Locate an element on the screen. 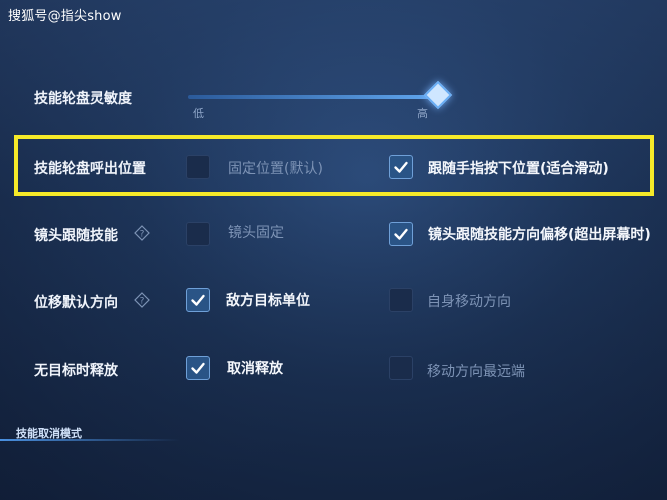  checkbox-enemy-target is located at coordinates (198, 300).